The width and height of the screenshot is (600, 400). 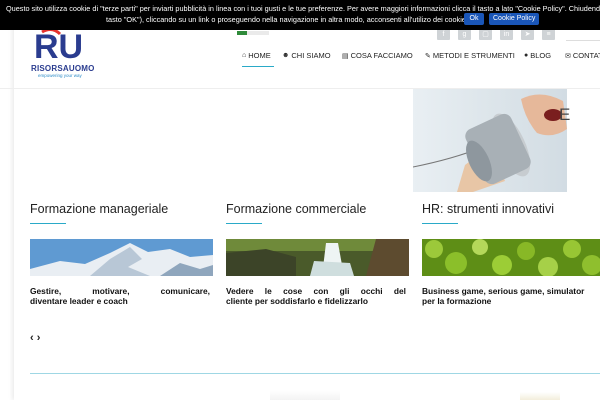 What do you see at coordinates (485, 34) in the screenshot?
I see `instagram-icon: ▢` at bounding box center [485, 34].